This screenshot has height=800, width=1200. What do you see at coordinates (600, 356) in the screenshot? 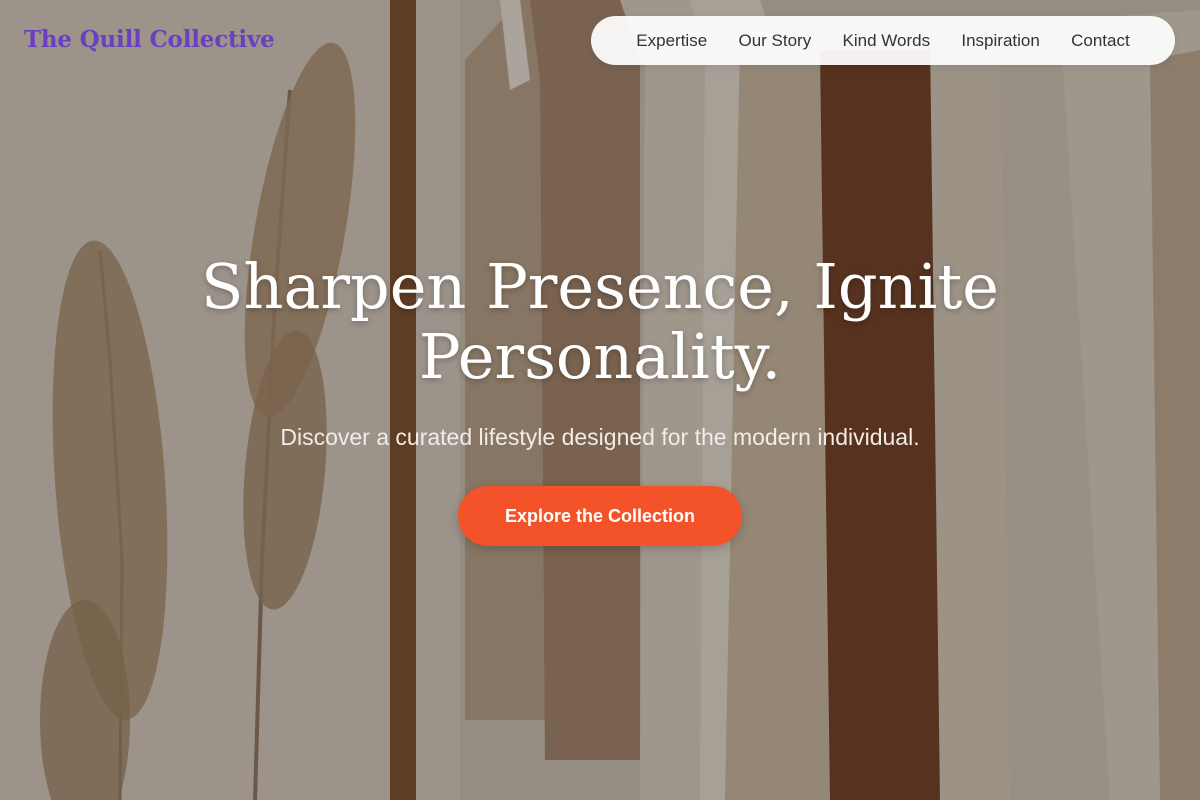
I see `hero-title-line-2: Personality.` at bounding box center [600, 356].